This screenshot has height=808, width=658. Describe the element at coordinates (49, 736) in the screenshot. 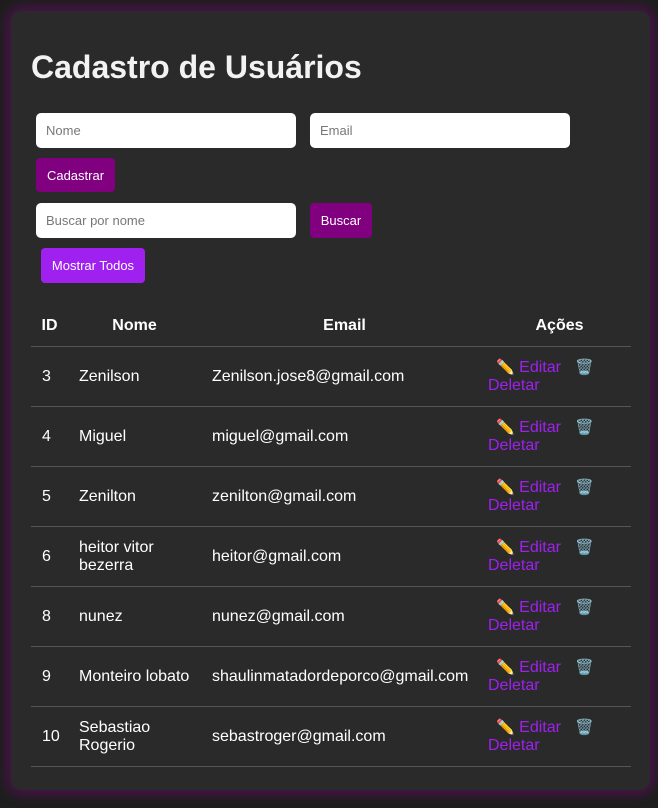

I see `cell-id: 10` at that location.